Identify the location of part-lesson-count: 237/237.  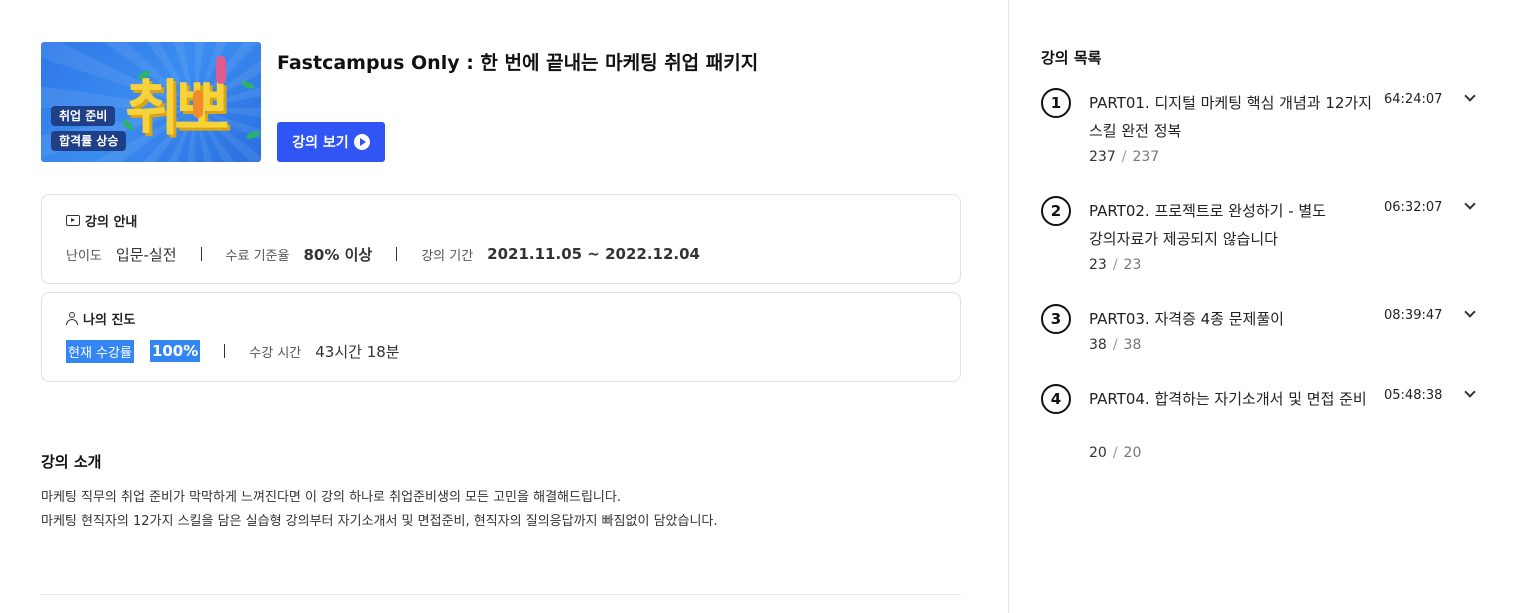
(1124, 157).